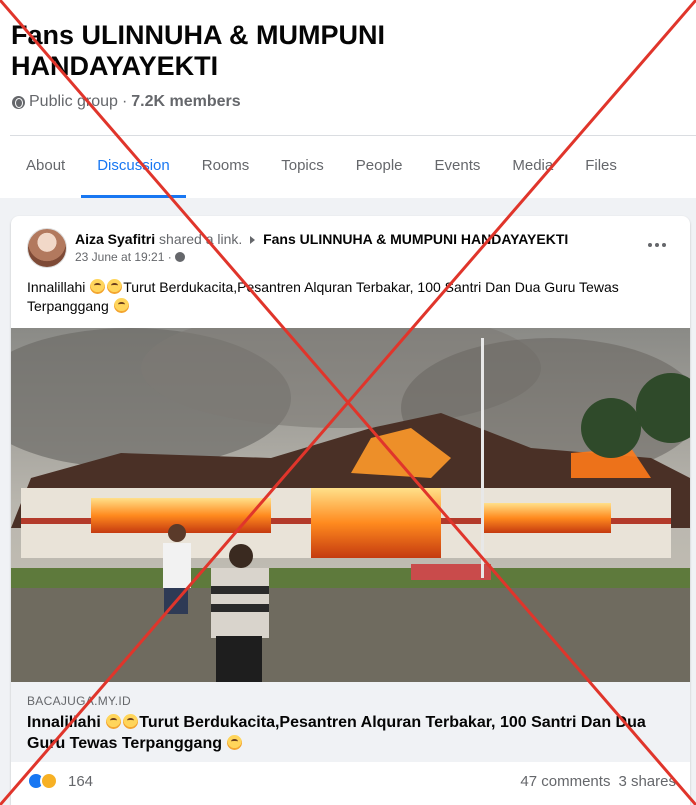 Image resolution: width=696 pixels, height=805 pixels. What do you see at coordinates (379, 167) in the screenshot?
I see `tab-people: People` at bounding box center [379, 167].